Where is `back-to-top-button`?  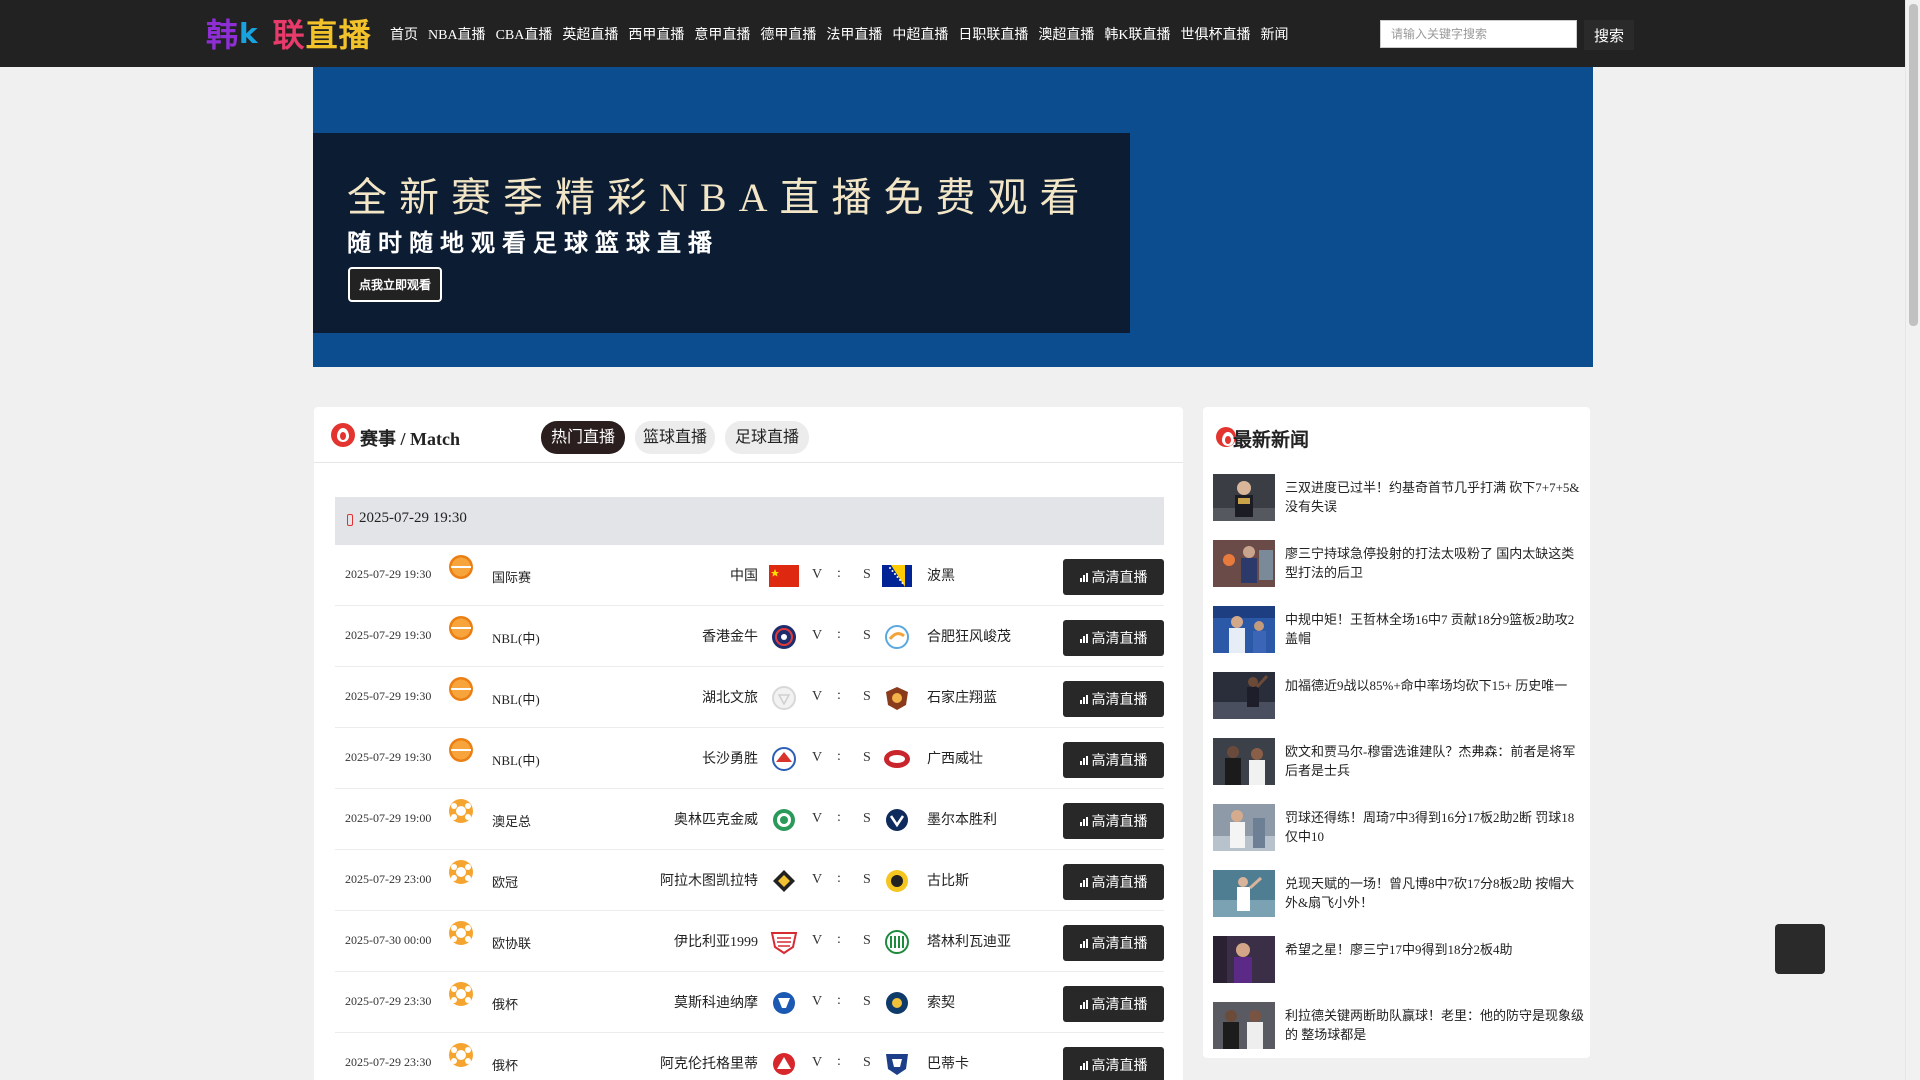
back-to-top-button is located at coordinates (1800, 949).